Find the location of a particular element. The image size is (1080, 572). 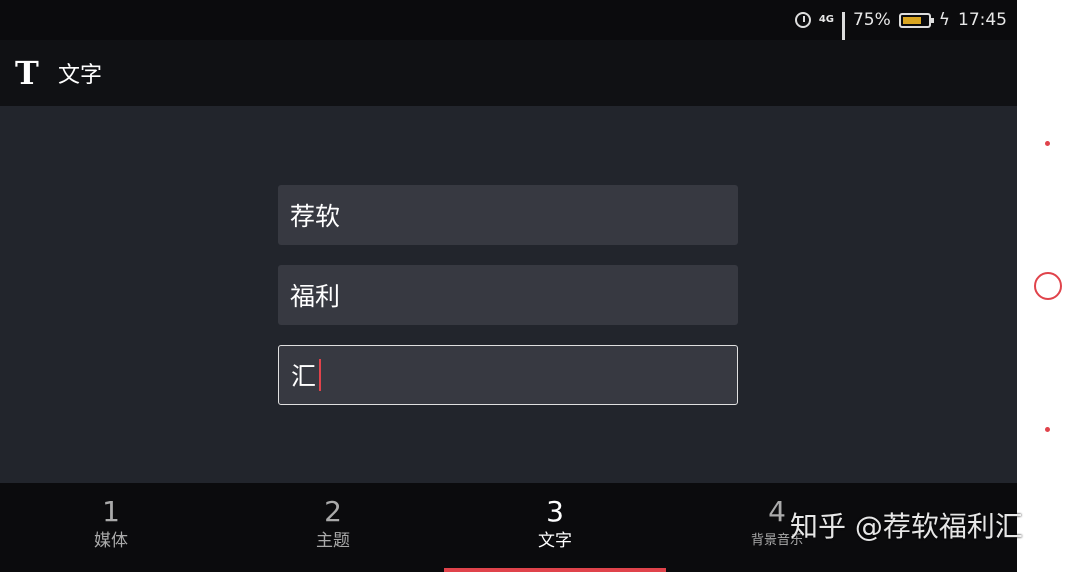

text-field-2: 福利 is located at coordinates (508, 295).